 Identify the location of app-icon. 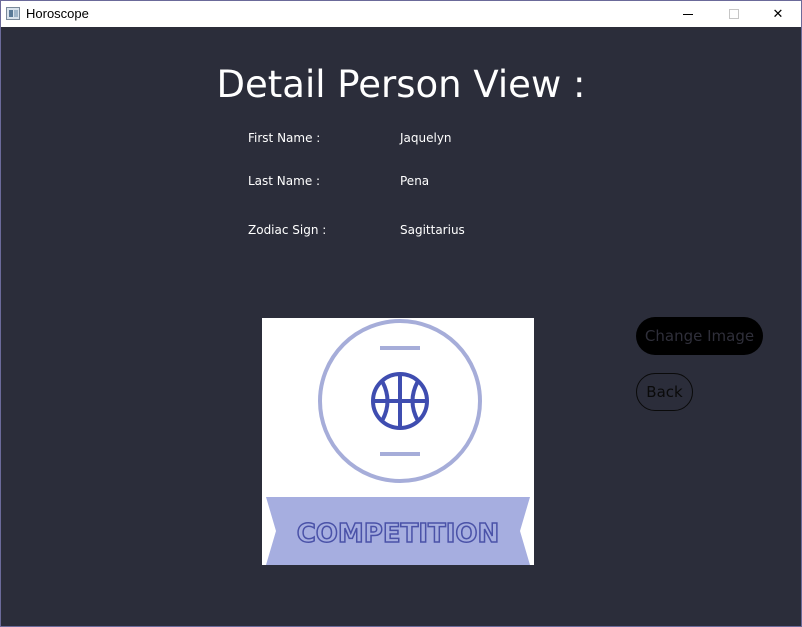
(13, 13).